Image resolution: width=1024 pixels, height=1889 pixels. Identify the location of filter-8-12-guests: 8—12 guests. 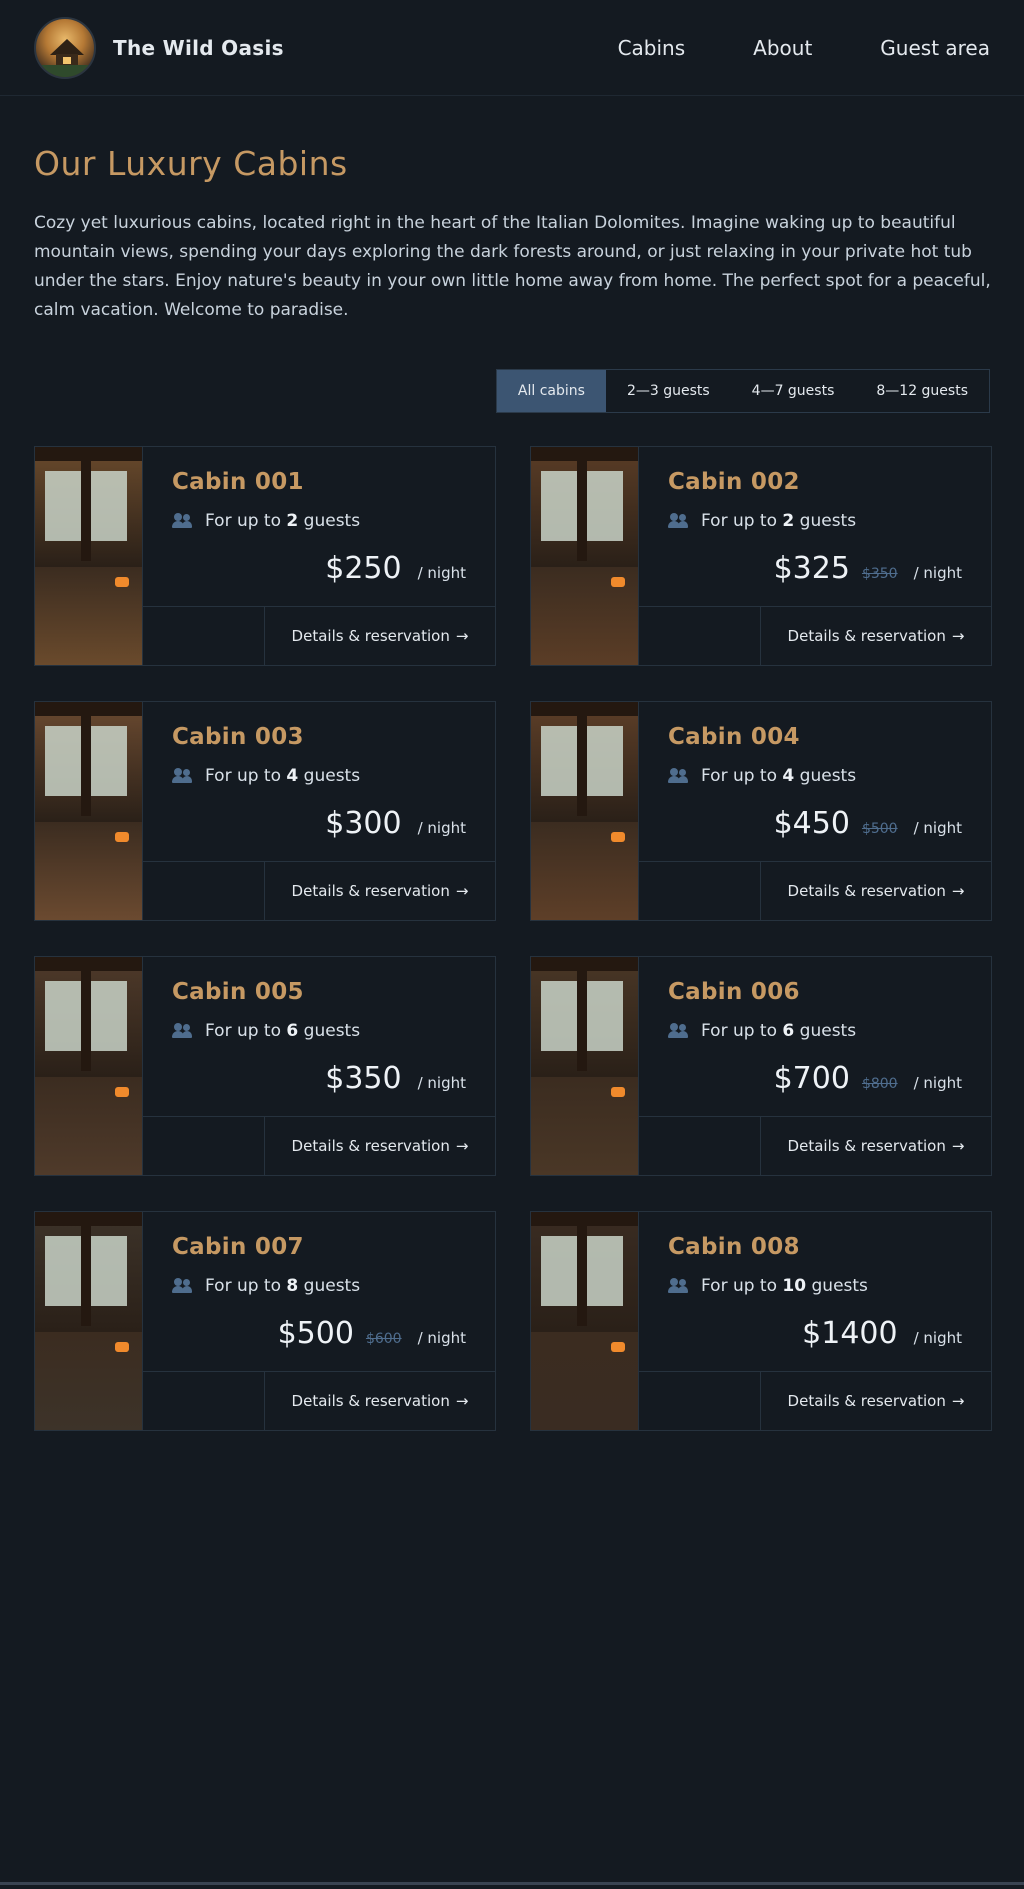
(922, 391).